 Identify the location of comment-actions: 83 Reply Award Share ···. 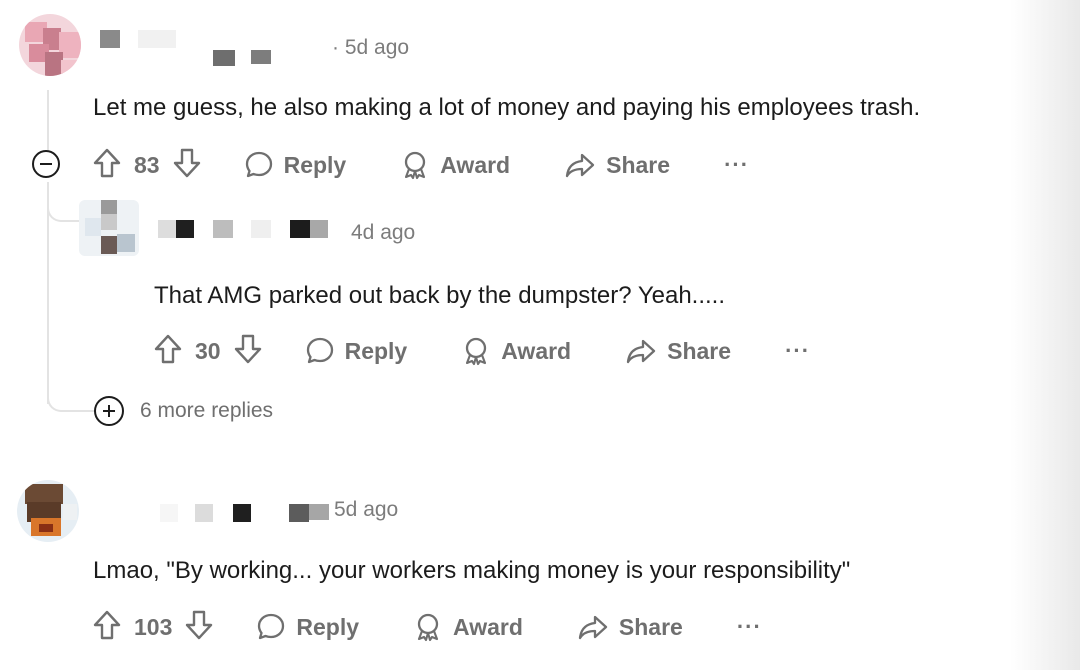
(420, 165).